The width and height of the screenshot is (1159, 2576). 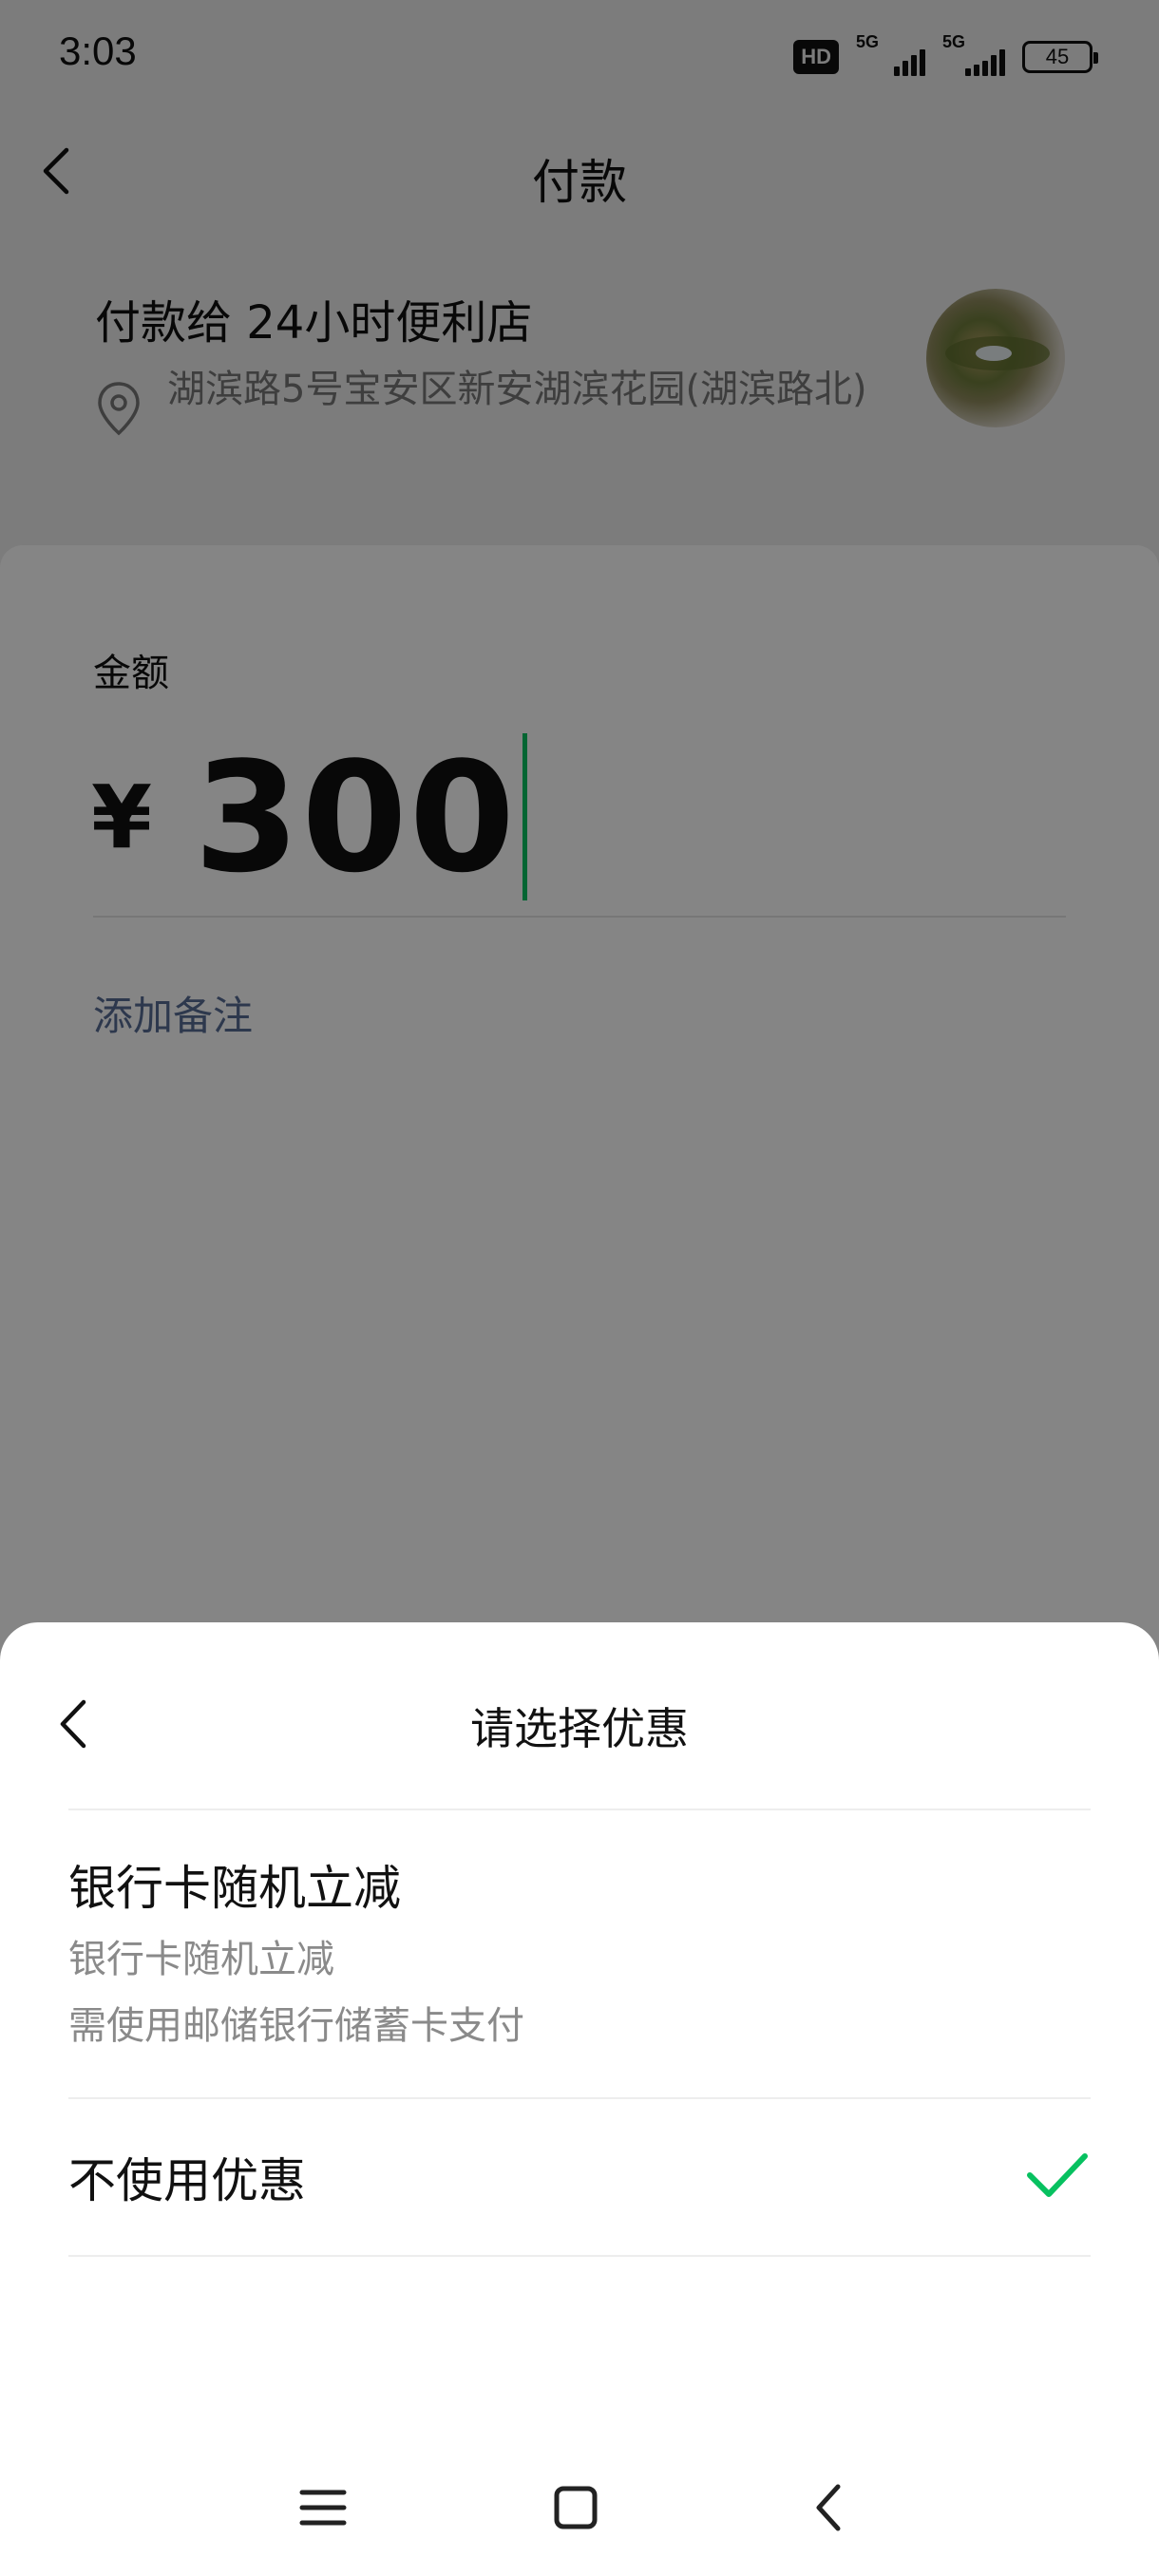 What do you see at coordinates (201, 1959) in the screenshot?
I see `option-subtitle: 银行卡随机立减` at bounding box center [201, 1959].